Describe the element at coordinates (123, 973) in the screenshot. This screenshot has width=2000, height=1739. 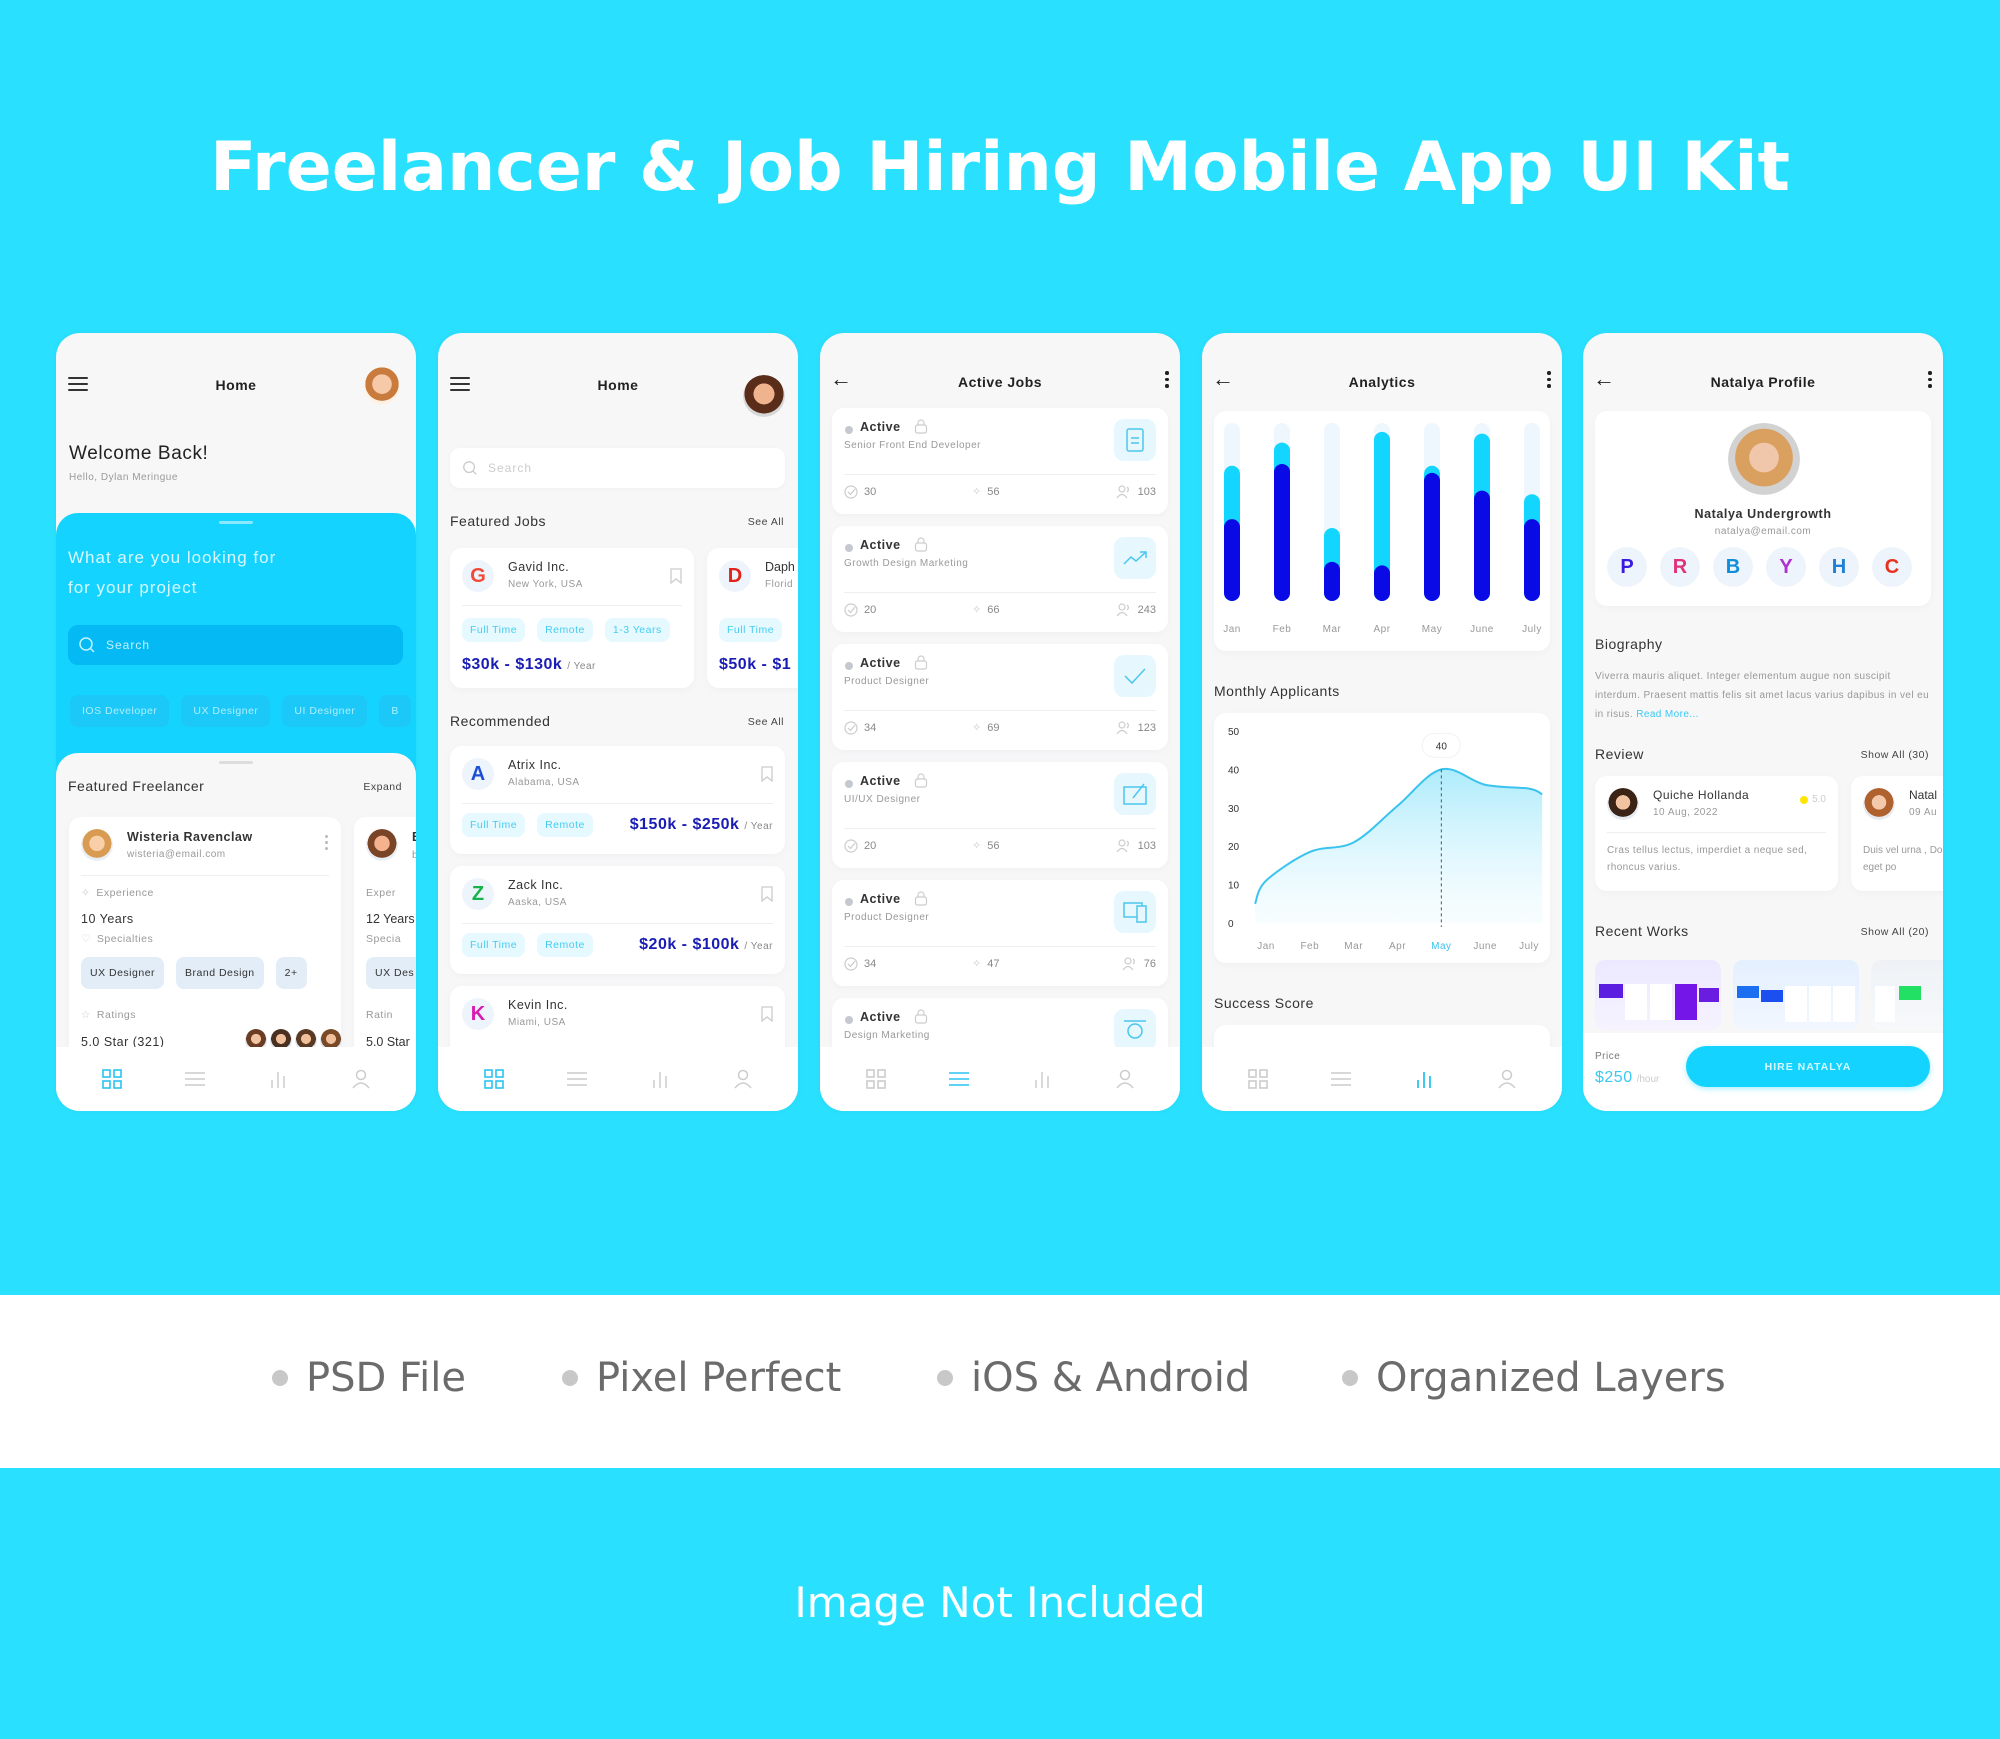
I see `specialty-chip: UX Designer` at that location.